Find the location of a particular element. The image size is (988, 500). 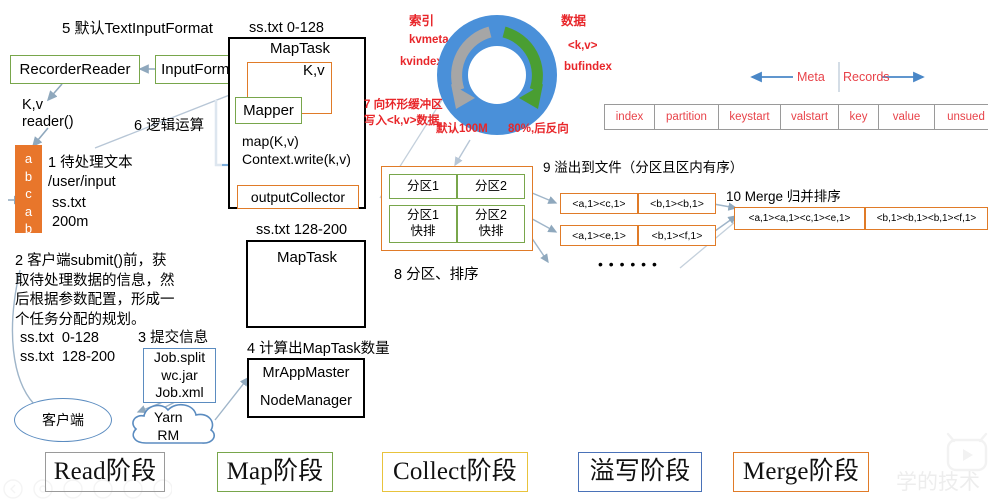

step1-file: ss.txt is located at coordinates (69, 203).